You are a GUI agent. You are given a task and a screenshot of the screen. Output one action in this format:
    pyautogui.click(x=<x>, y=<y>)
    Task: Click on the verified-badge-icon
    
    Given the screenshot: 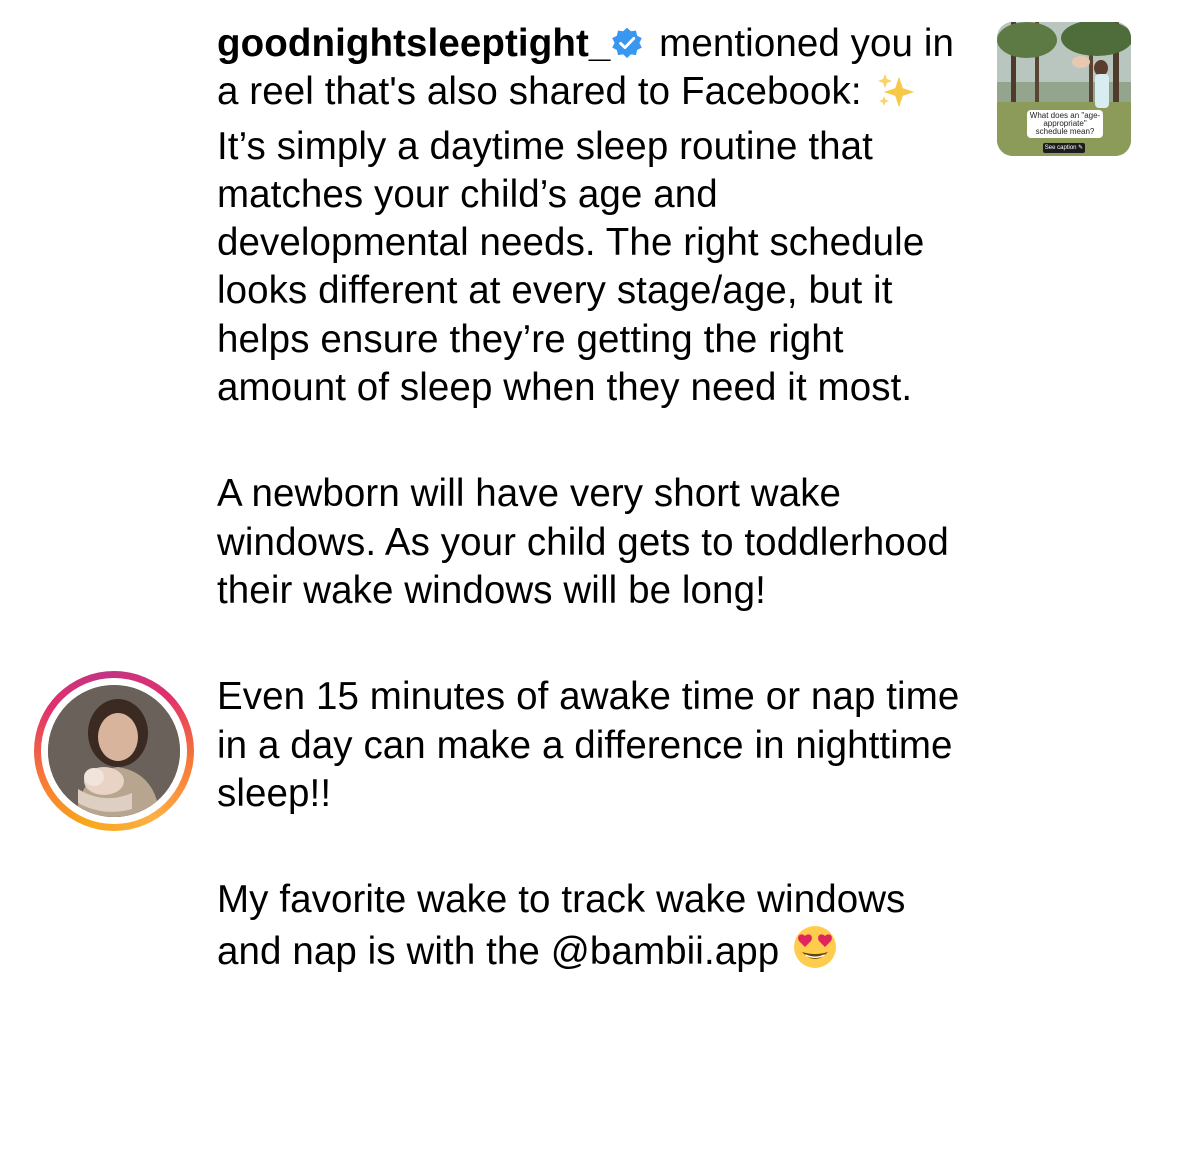 What is the action you would take?
    pyautogui.click(x=627, y=42)
    